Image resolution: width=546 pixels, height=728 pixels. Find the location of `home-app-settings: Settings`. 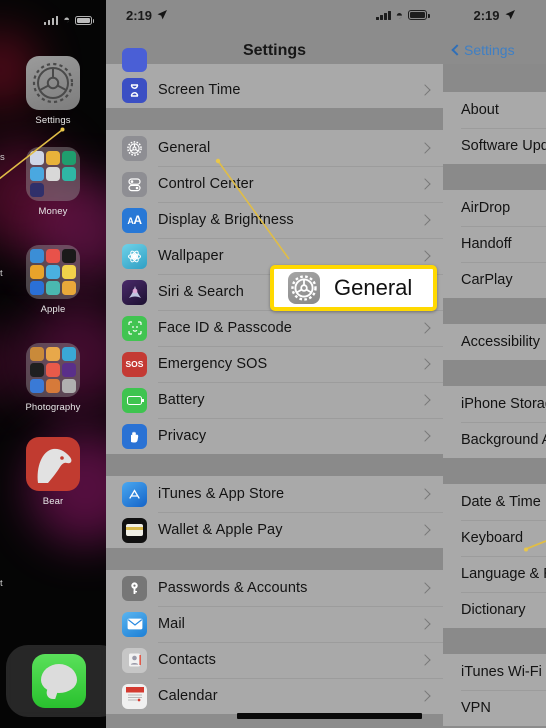

home-app-settings: Settings is located at coordinates (53, 91).